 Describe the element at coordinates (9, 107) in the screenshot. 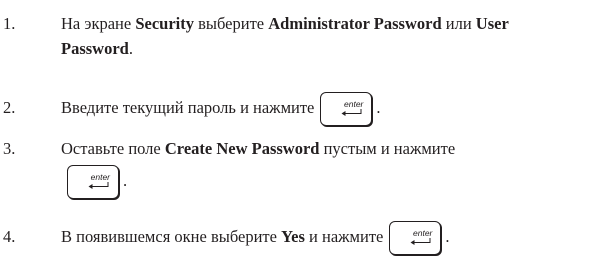

I see `step-number: 2.` at that location.